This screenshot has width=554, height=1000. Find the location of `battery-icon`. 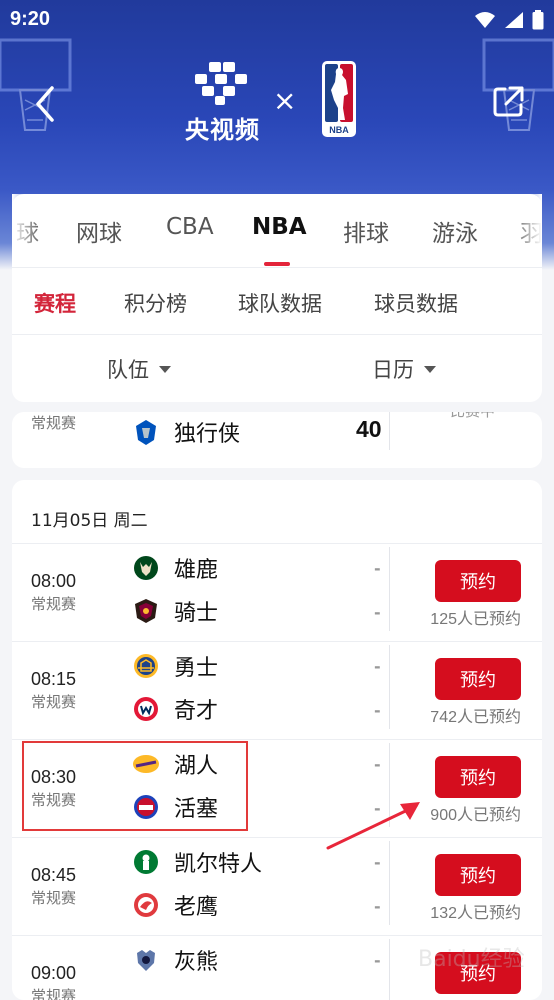

battery-icon is located at coordinates (538, 20).